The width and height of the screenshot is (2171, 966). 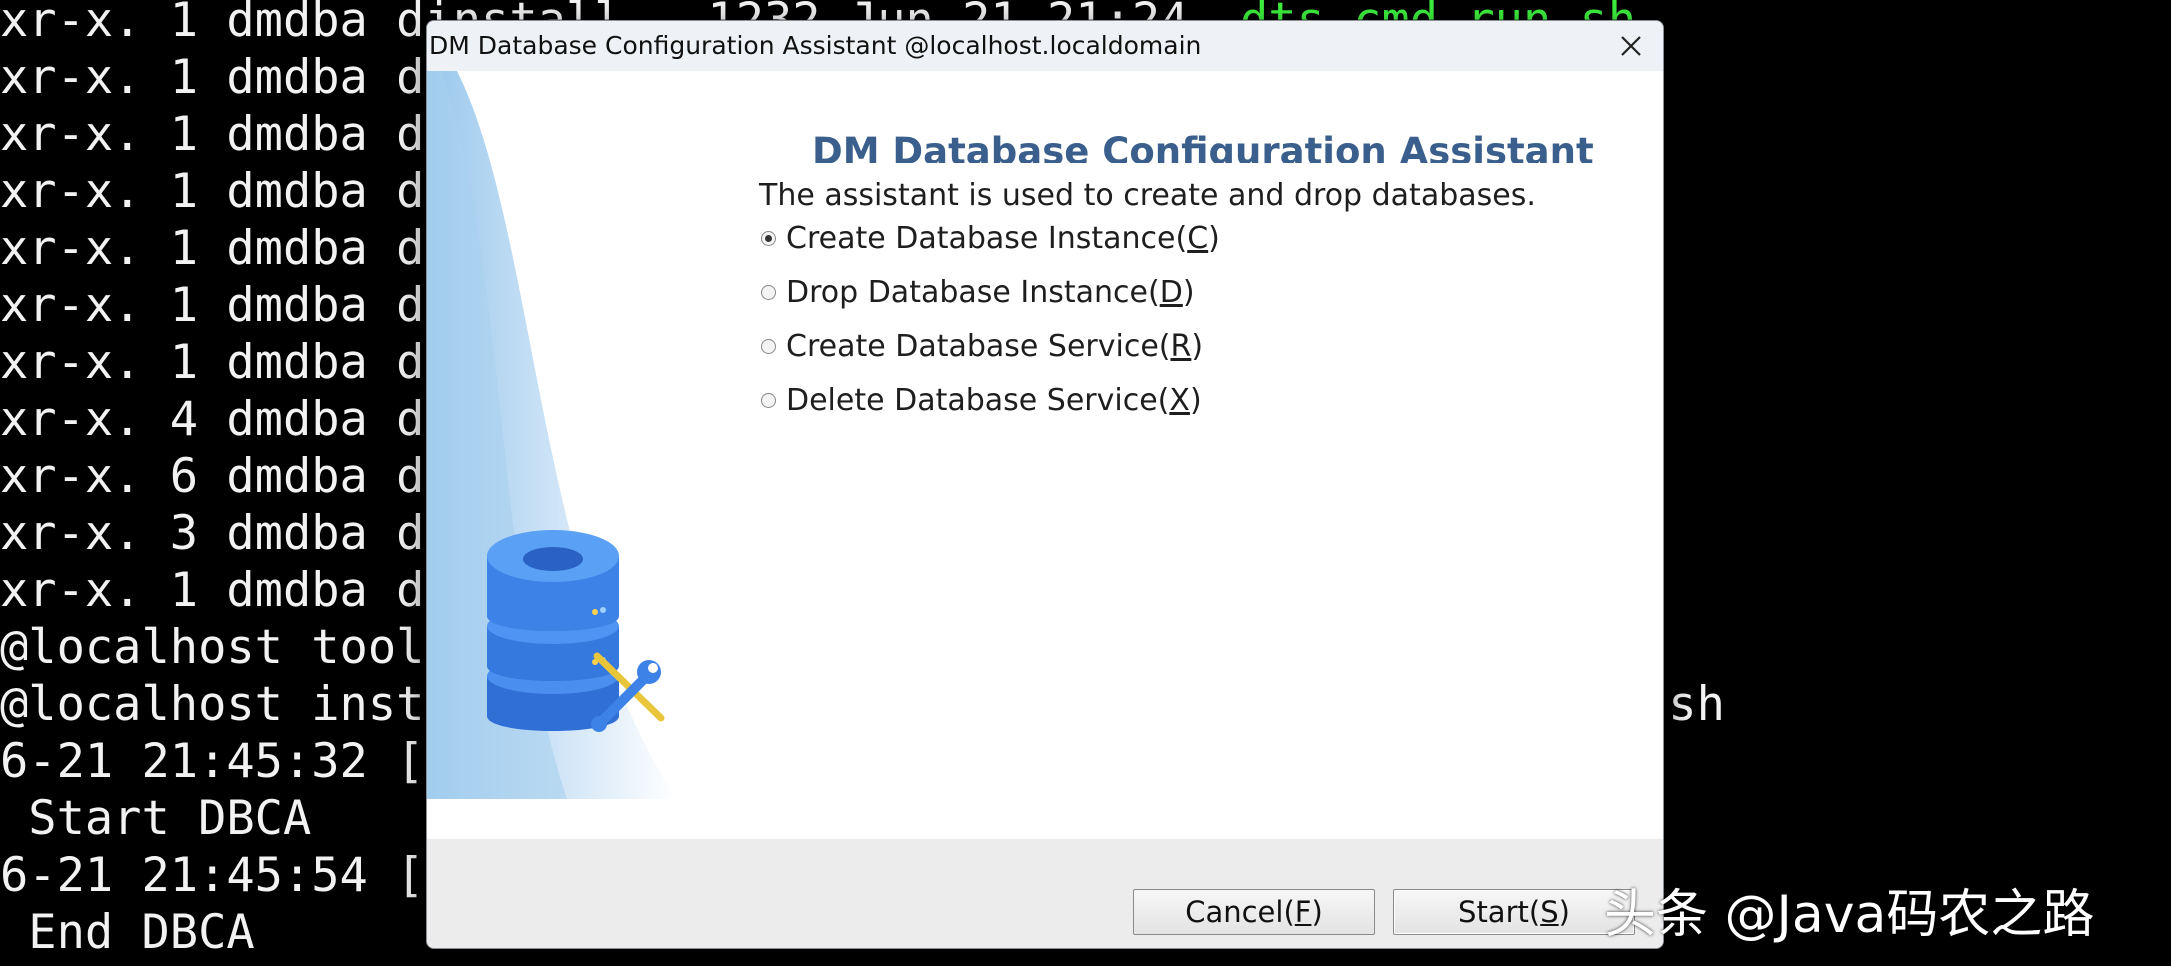 What do you see at coordinates (127, 932) in the screenshot?
I see `terminal-line: End DBCA` at bounding box center [127, 932].